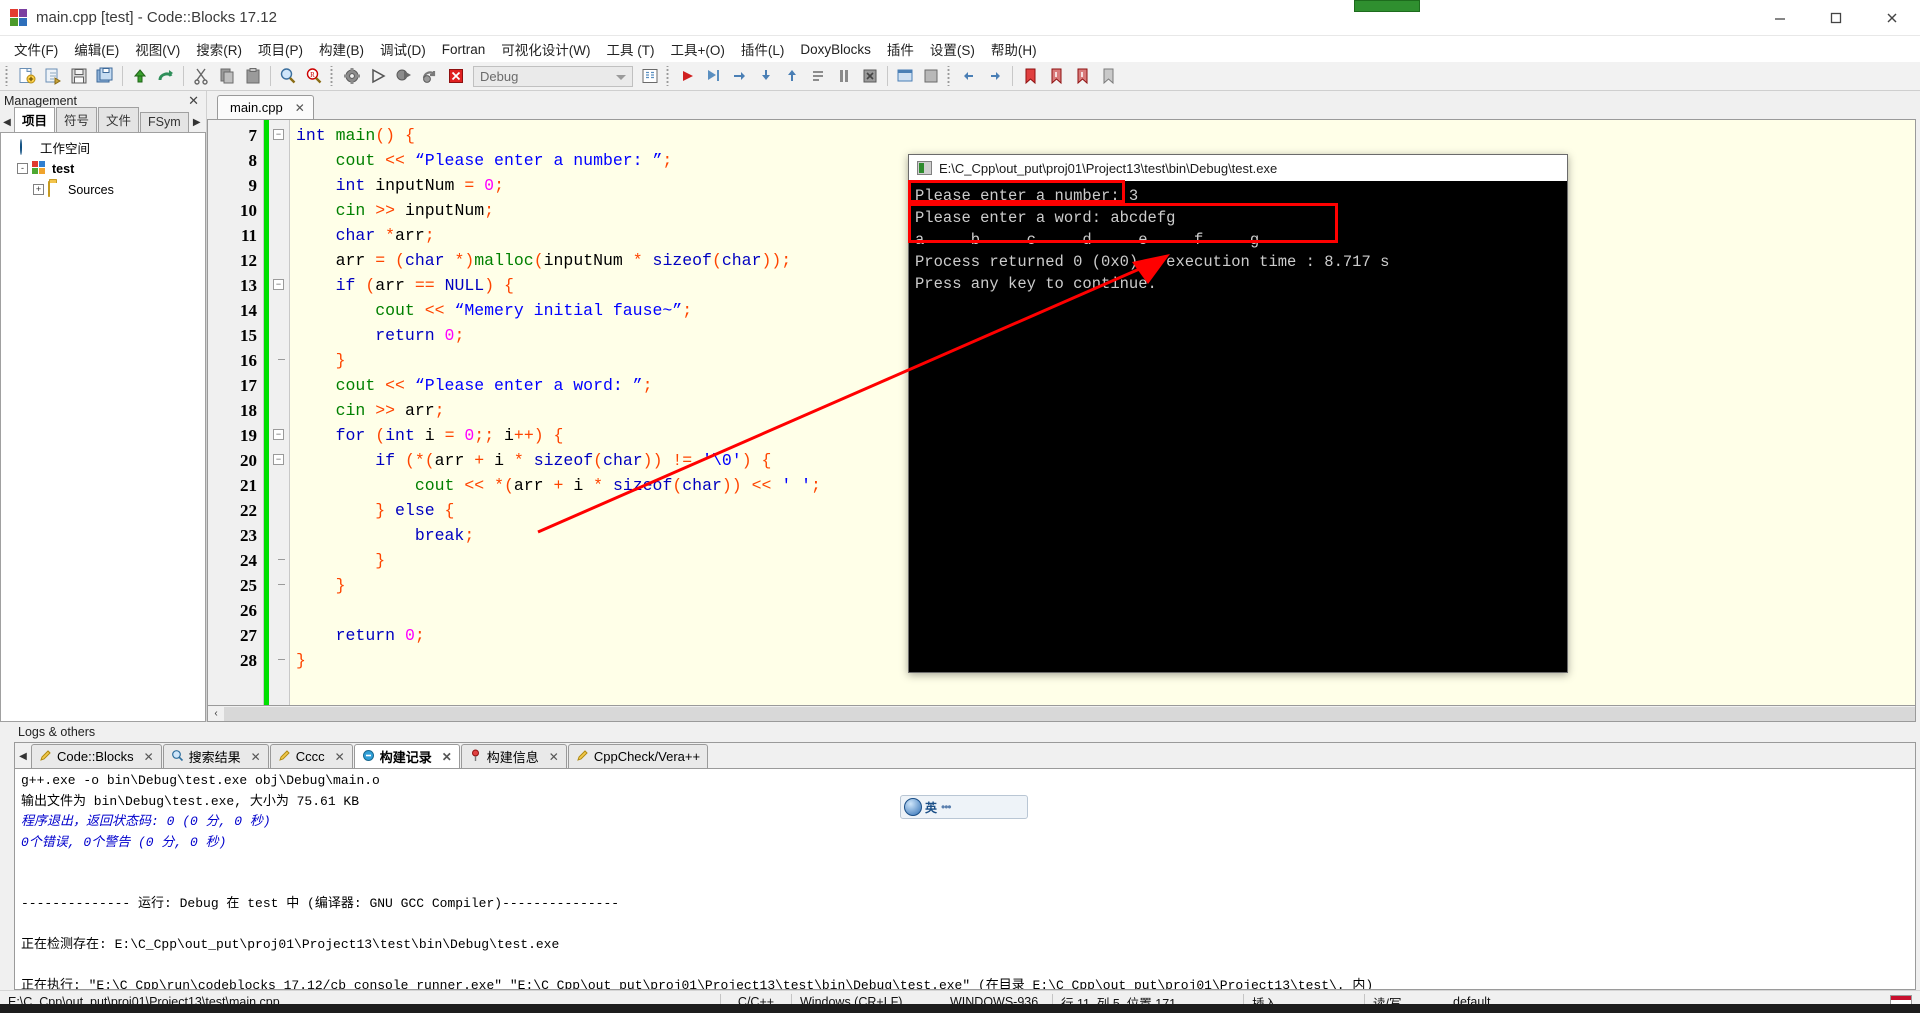 The width and height of the screenshot is (1920, 1013). I want to click on menu-debug: 调试(D), so click(403, 49).